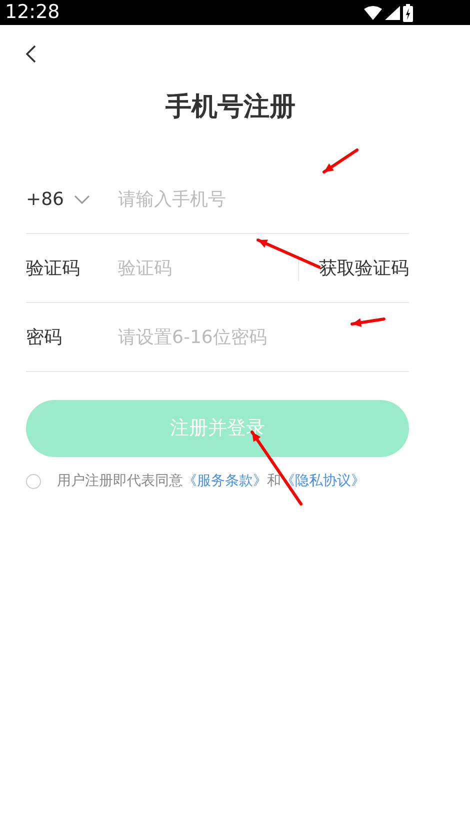  I want to click on country-code-selector: +86, so click(72, 199).